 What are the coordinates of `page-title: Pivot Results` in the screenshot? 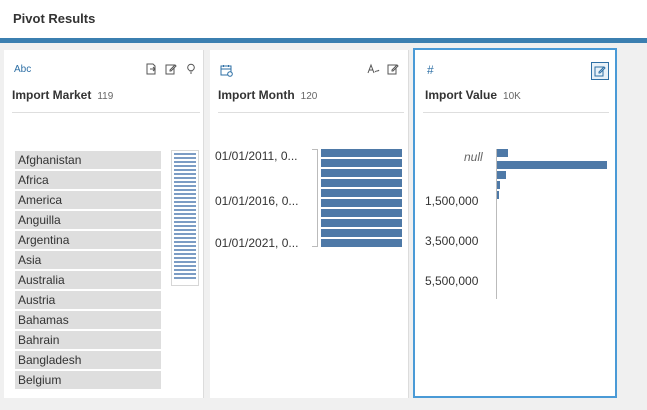 It's located at (54, 18).